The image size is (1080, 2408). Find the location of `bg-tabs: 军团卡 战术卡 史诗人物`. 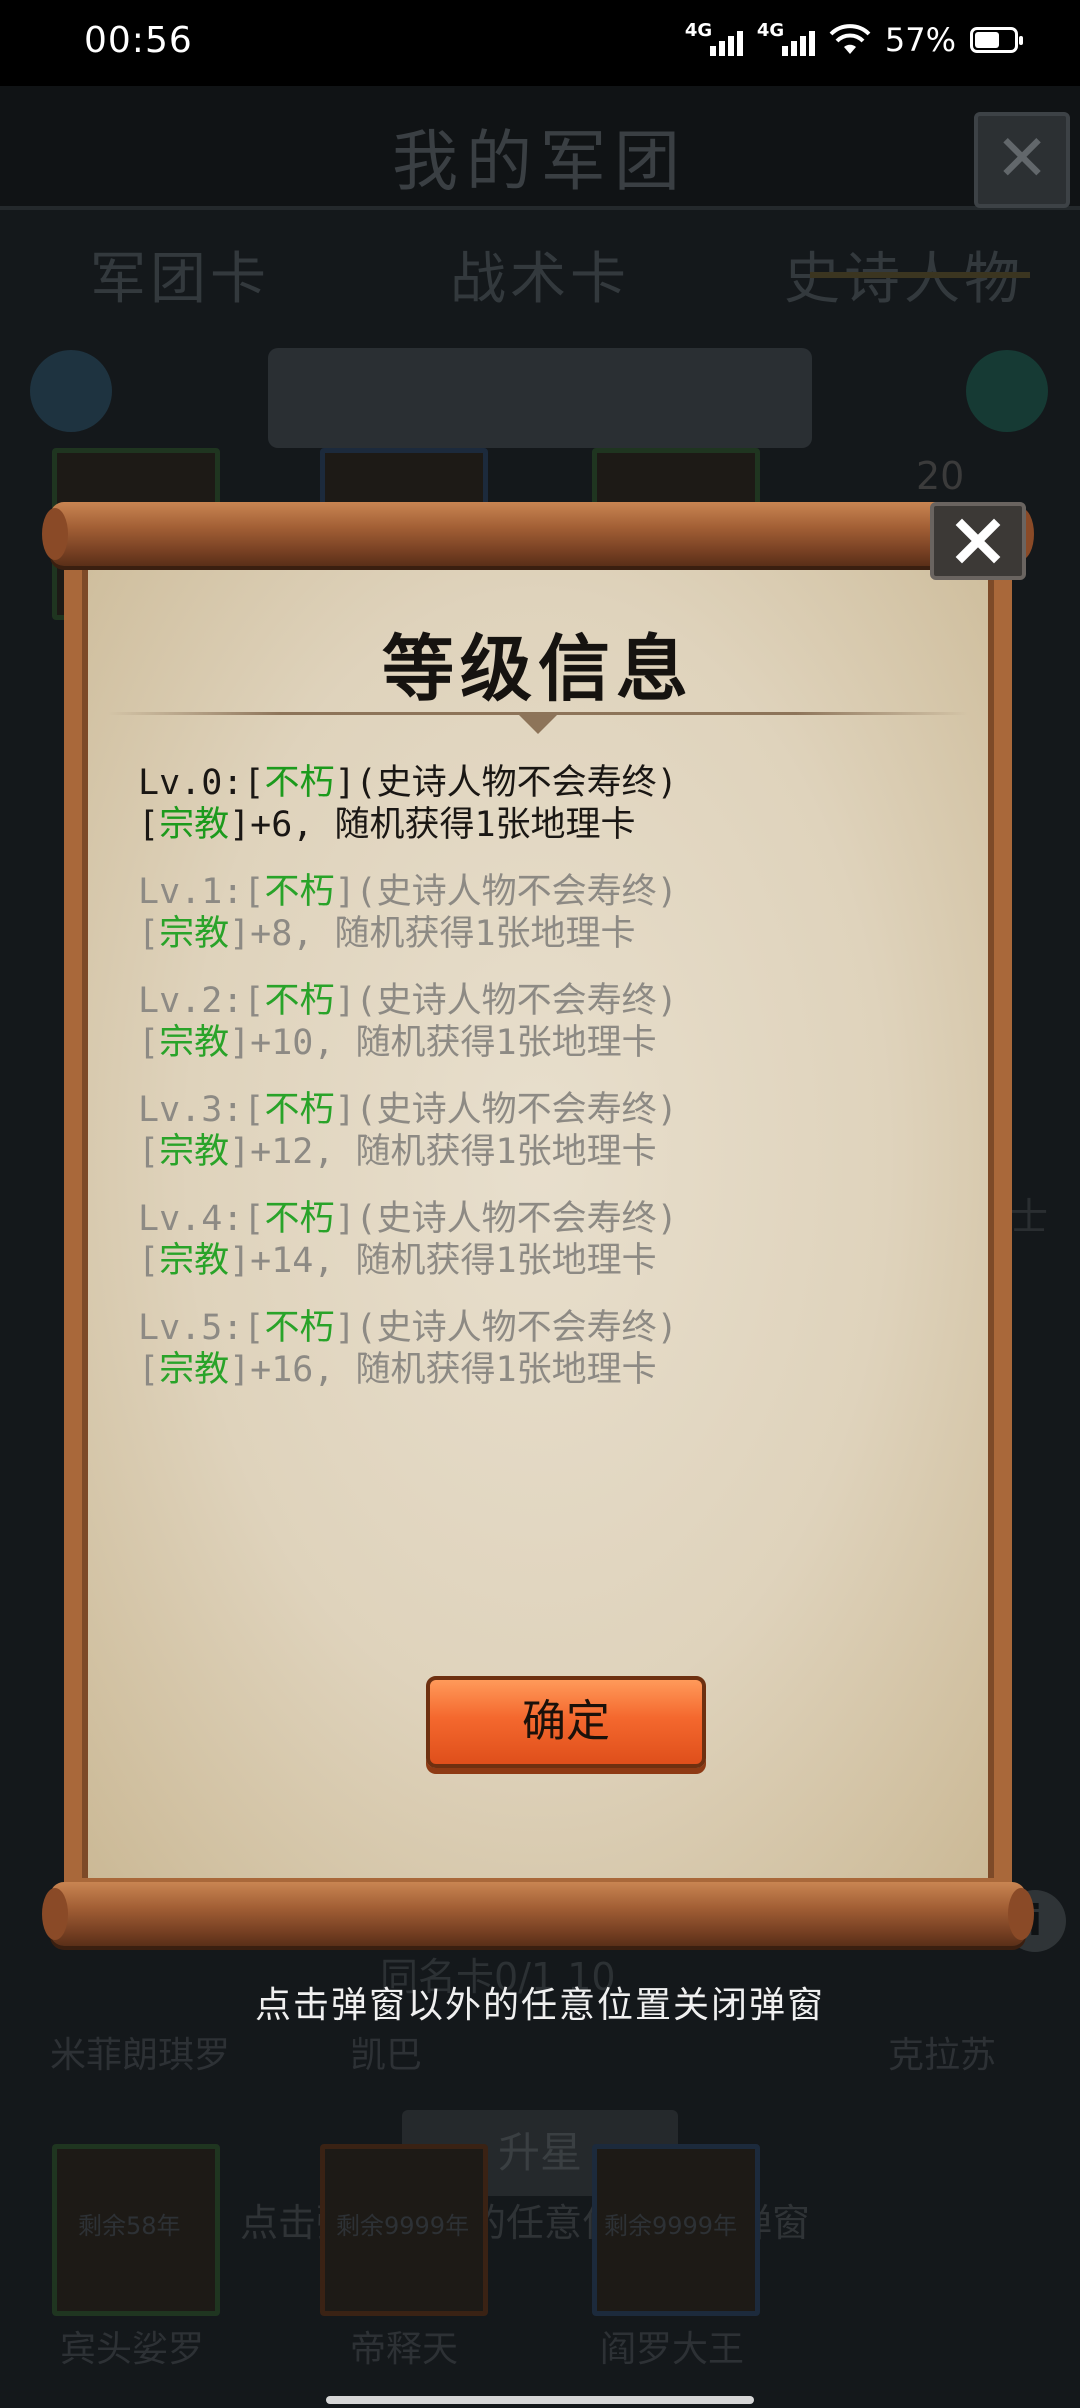

bg-tabs: 军团卡 战术卡 史诗人物 is located at coordinates (540, 267).